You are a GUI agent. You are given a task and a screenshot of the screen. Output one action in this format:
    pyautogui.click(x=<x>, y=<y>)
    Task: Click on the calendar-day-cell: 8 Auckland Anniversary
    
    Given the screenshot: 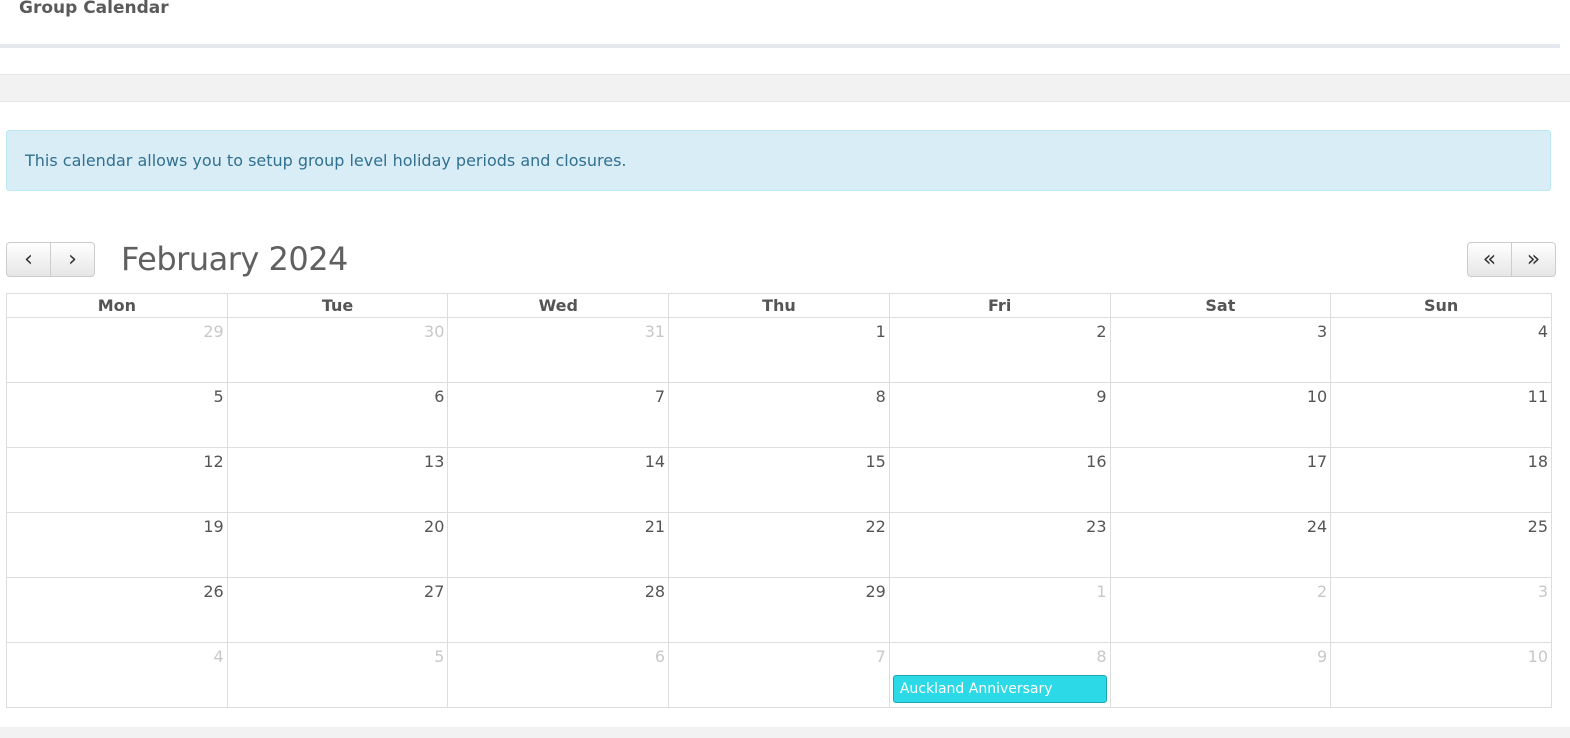 What is the action you would take?
    pyautogui.click(x=999, y=675)
    